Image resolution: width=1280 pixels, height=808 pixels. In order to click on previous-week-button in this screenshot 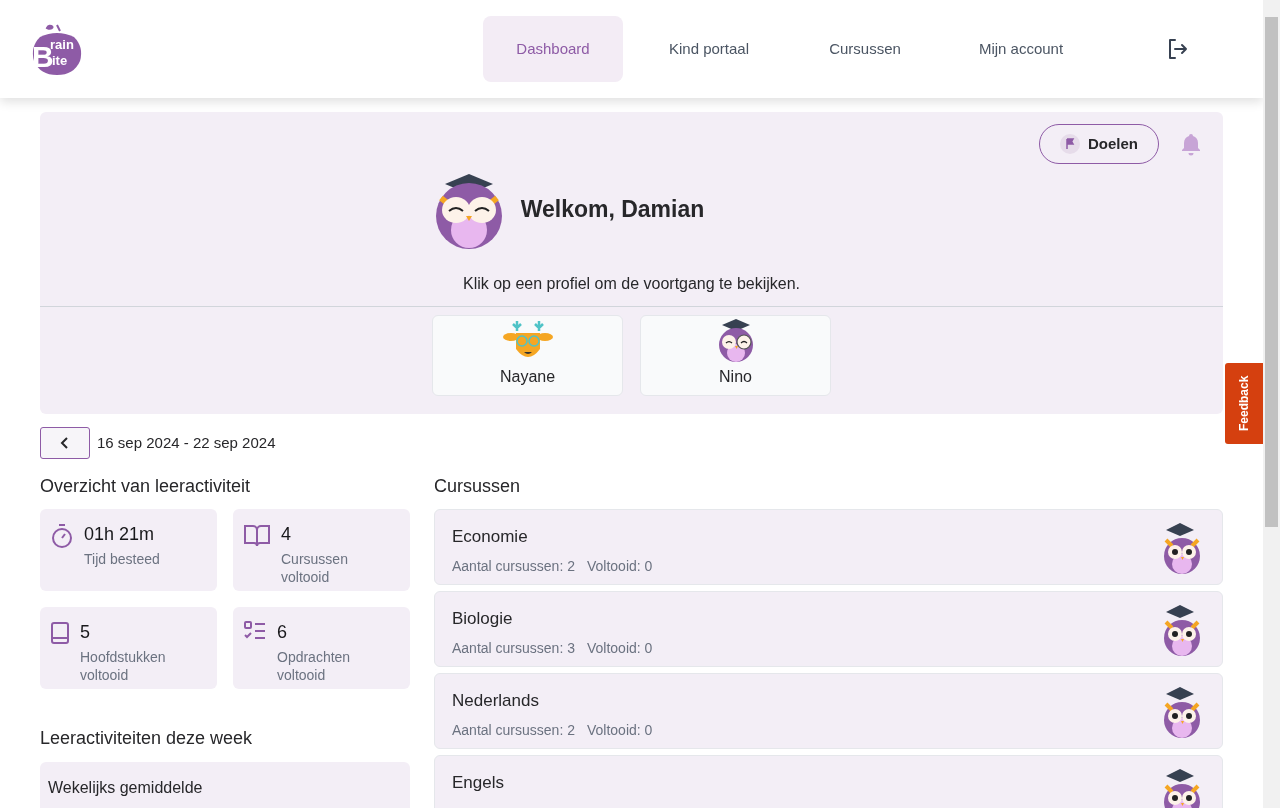, I will do `click(65, 443)`.